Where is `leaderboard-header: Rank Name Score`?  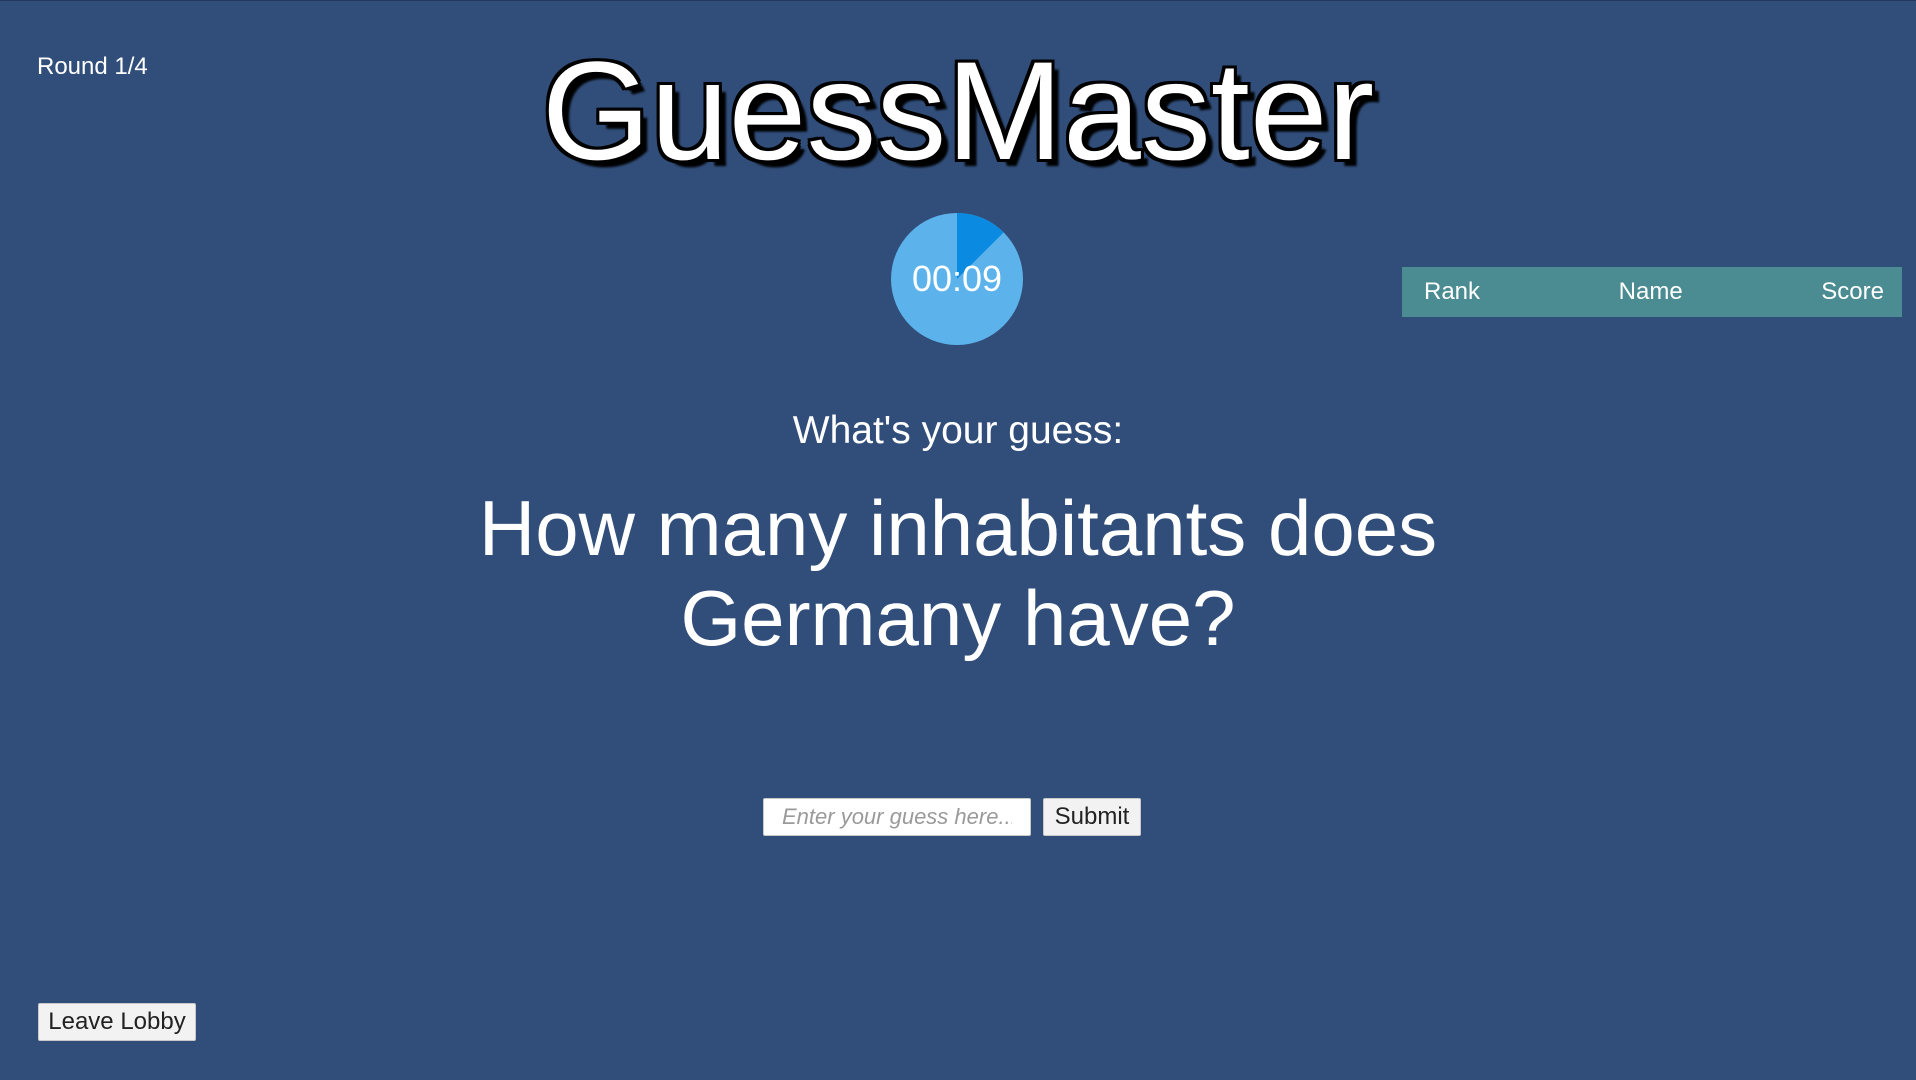
leaderboard-header: Rank Name Score is located at coordinates (1652, 292).